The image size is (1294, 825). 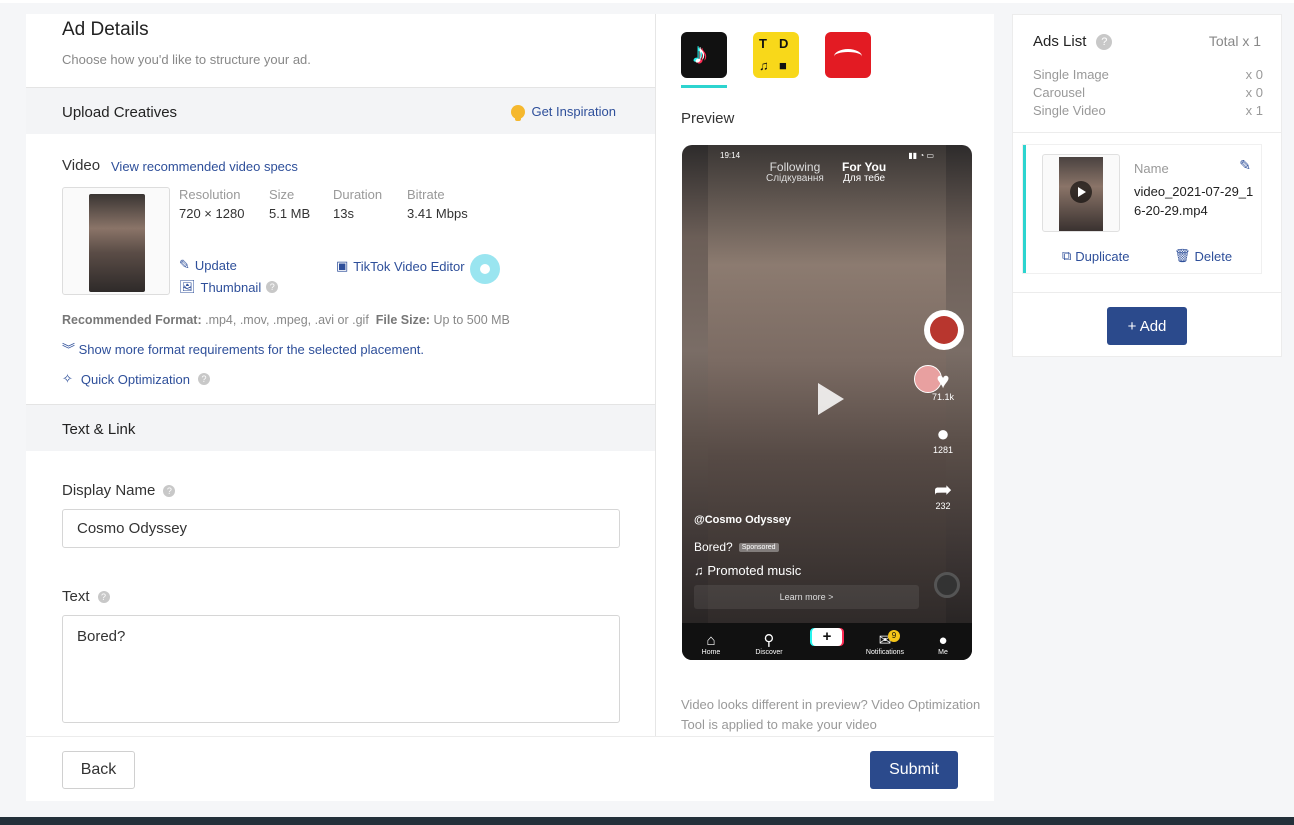 I want to click on preview-handle: @Cosmo Odyssey, so click(x=742, y=520).